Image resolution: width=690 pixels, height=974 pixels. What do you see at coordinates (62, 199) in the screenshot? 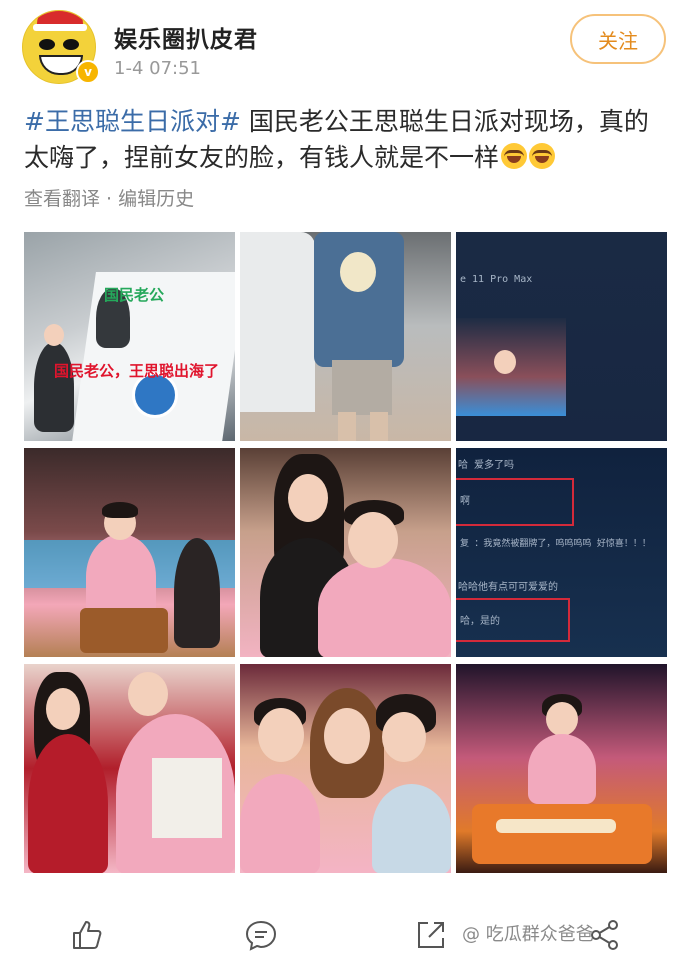
I see `translate-link: 查看翻译` at bounding box center [62, 199].